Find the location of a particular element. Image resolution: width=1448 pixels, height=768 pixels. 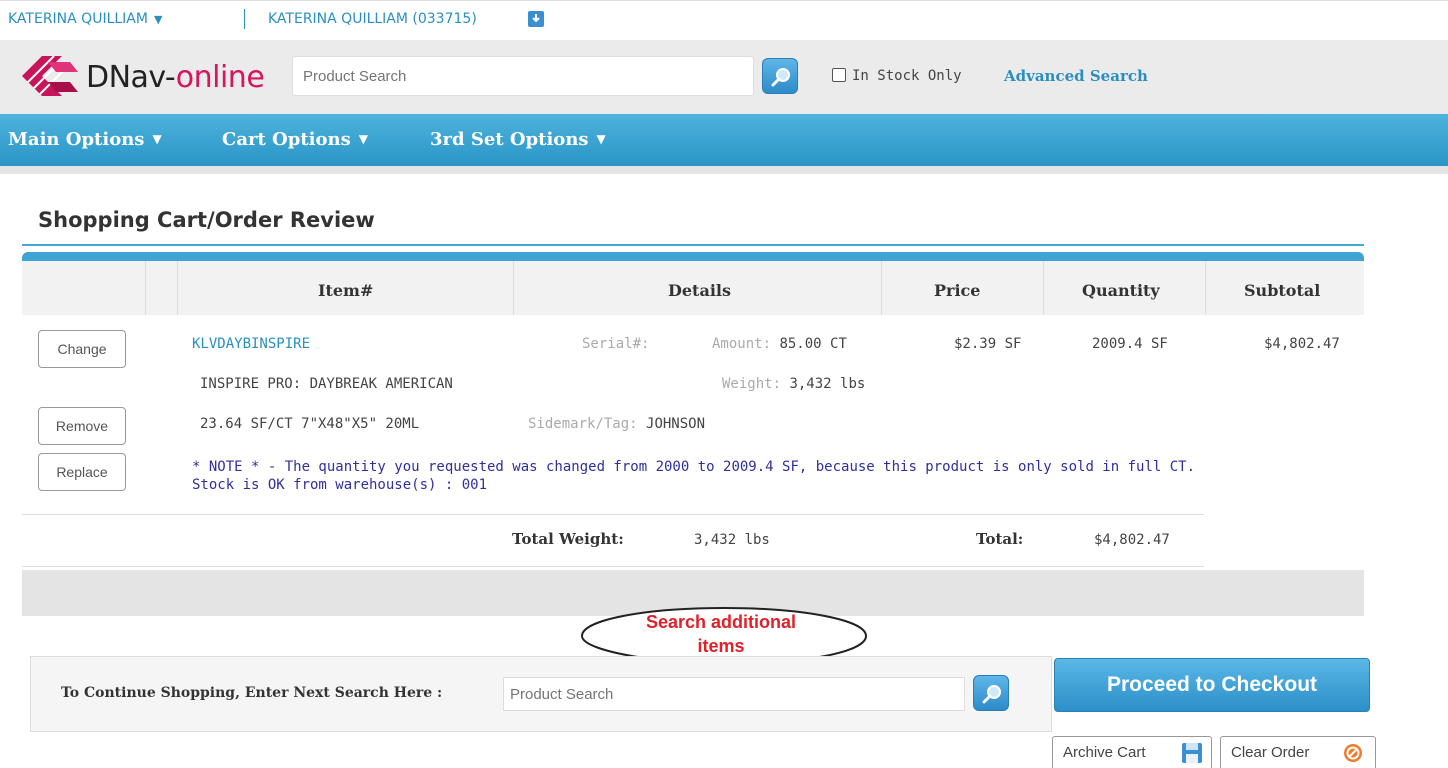

header-col-blank is located at coordinates (162, 288).